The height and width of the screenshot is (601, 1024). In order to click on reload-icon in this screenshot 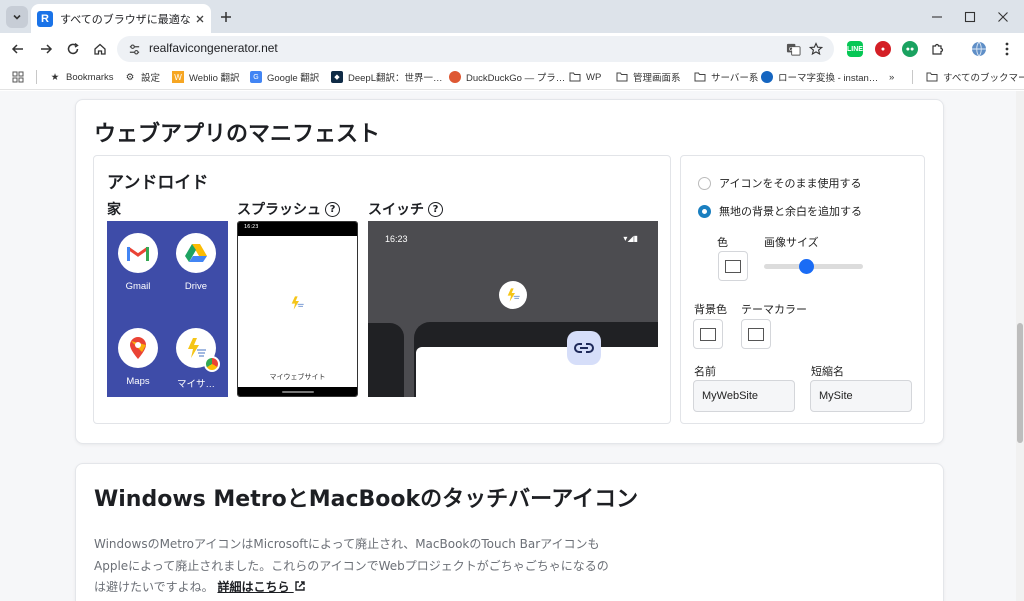, I will do `click(73, 48)`.